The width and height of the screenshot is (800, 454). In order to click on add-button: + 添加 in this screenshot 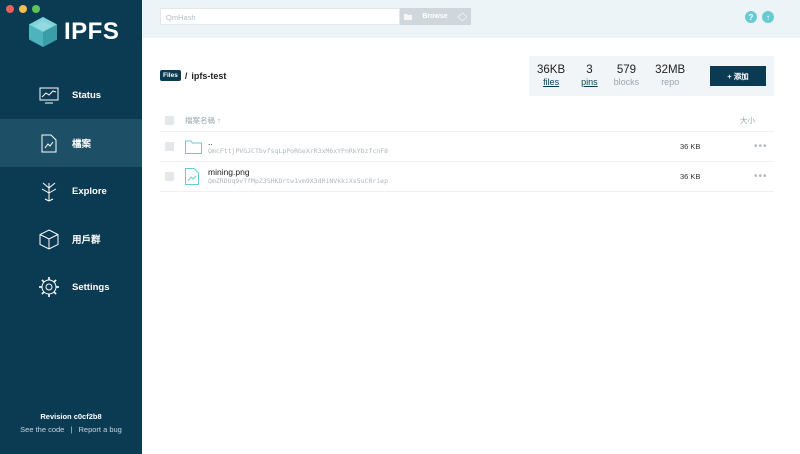, I will do `click(738, 76)`.